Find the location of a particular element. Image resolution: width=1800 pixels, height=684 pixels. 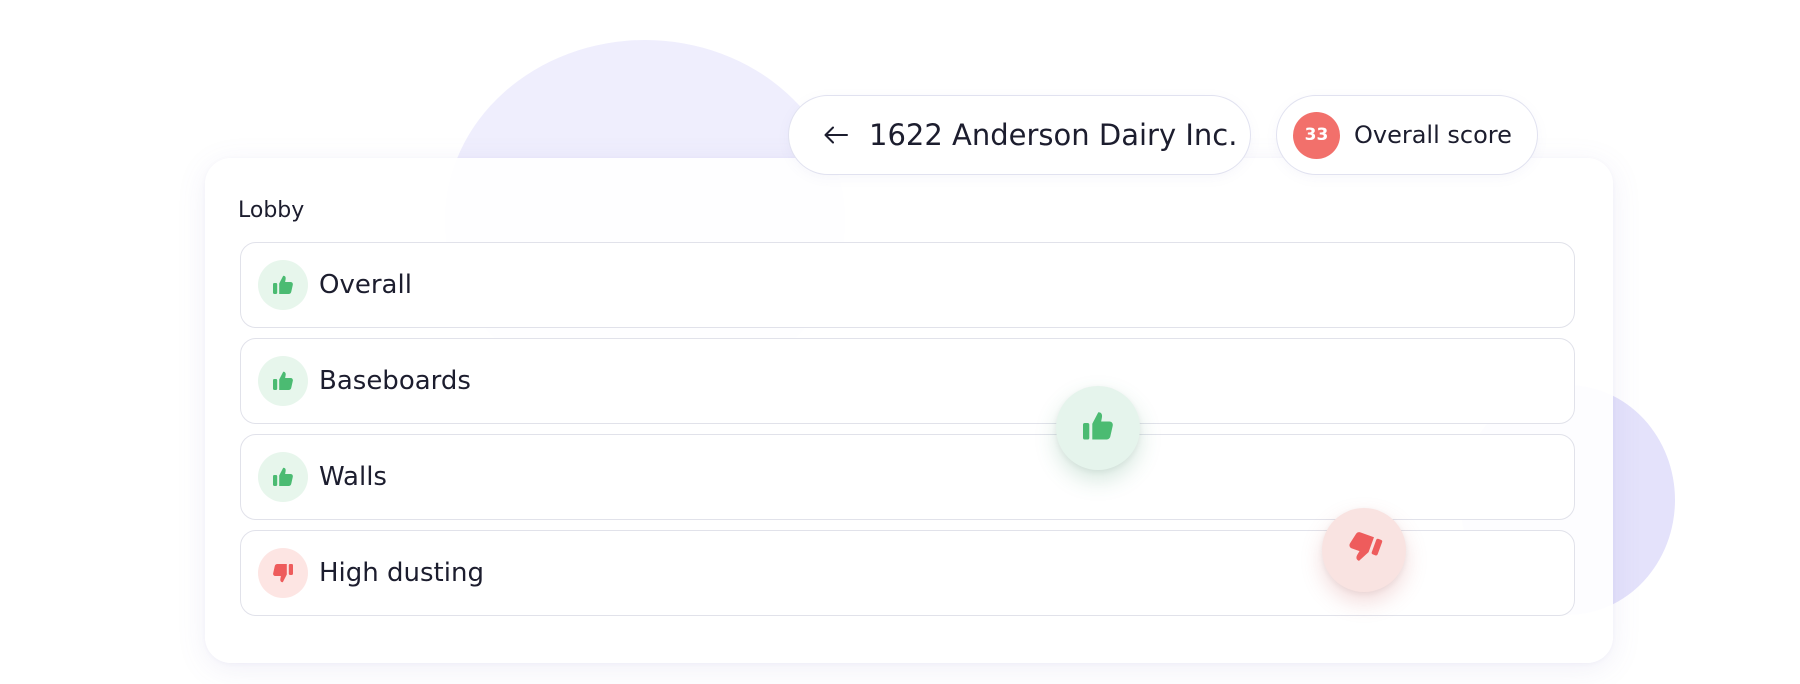

thumbs-up-button is located at coordinates (1098, 428).